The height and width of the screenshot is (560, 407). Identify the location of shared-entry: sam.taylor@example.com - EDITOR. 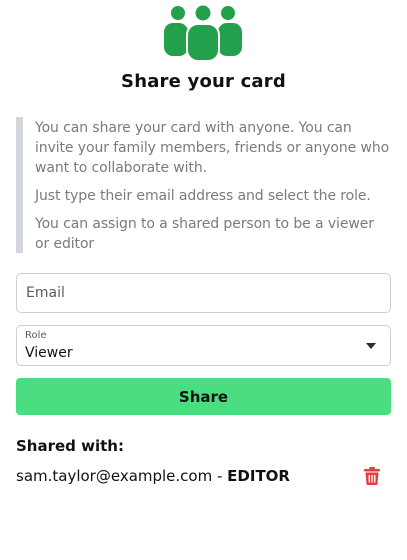
(153, 476).